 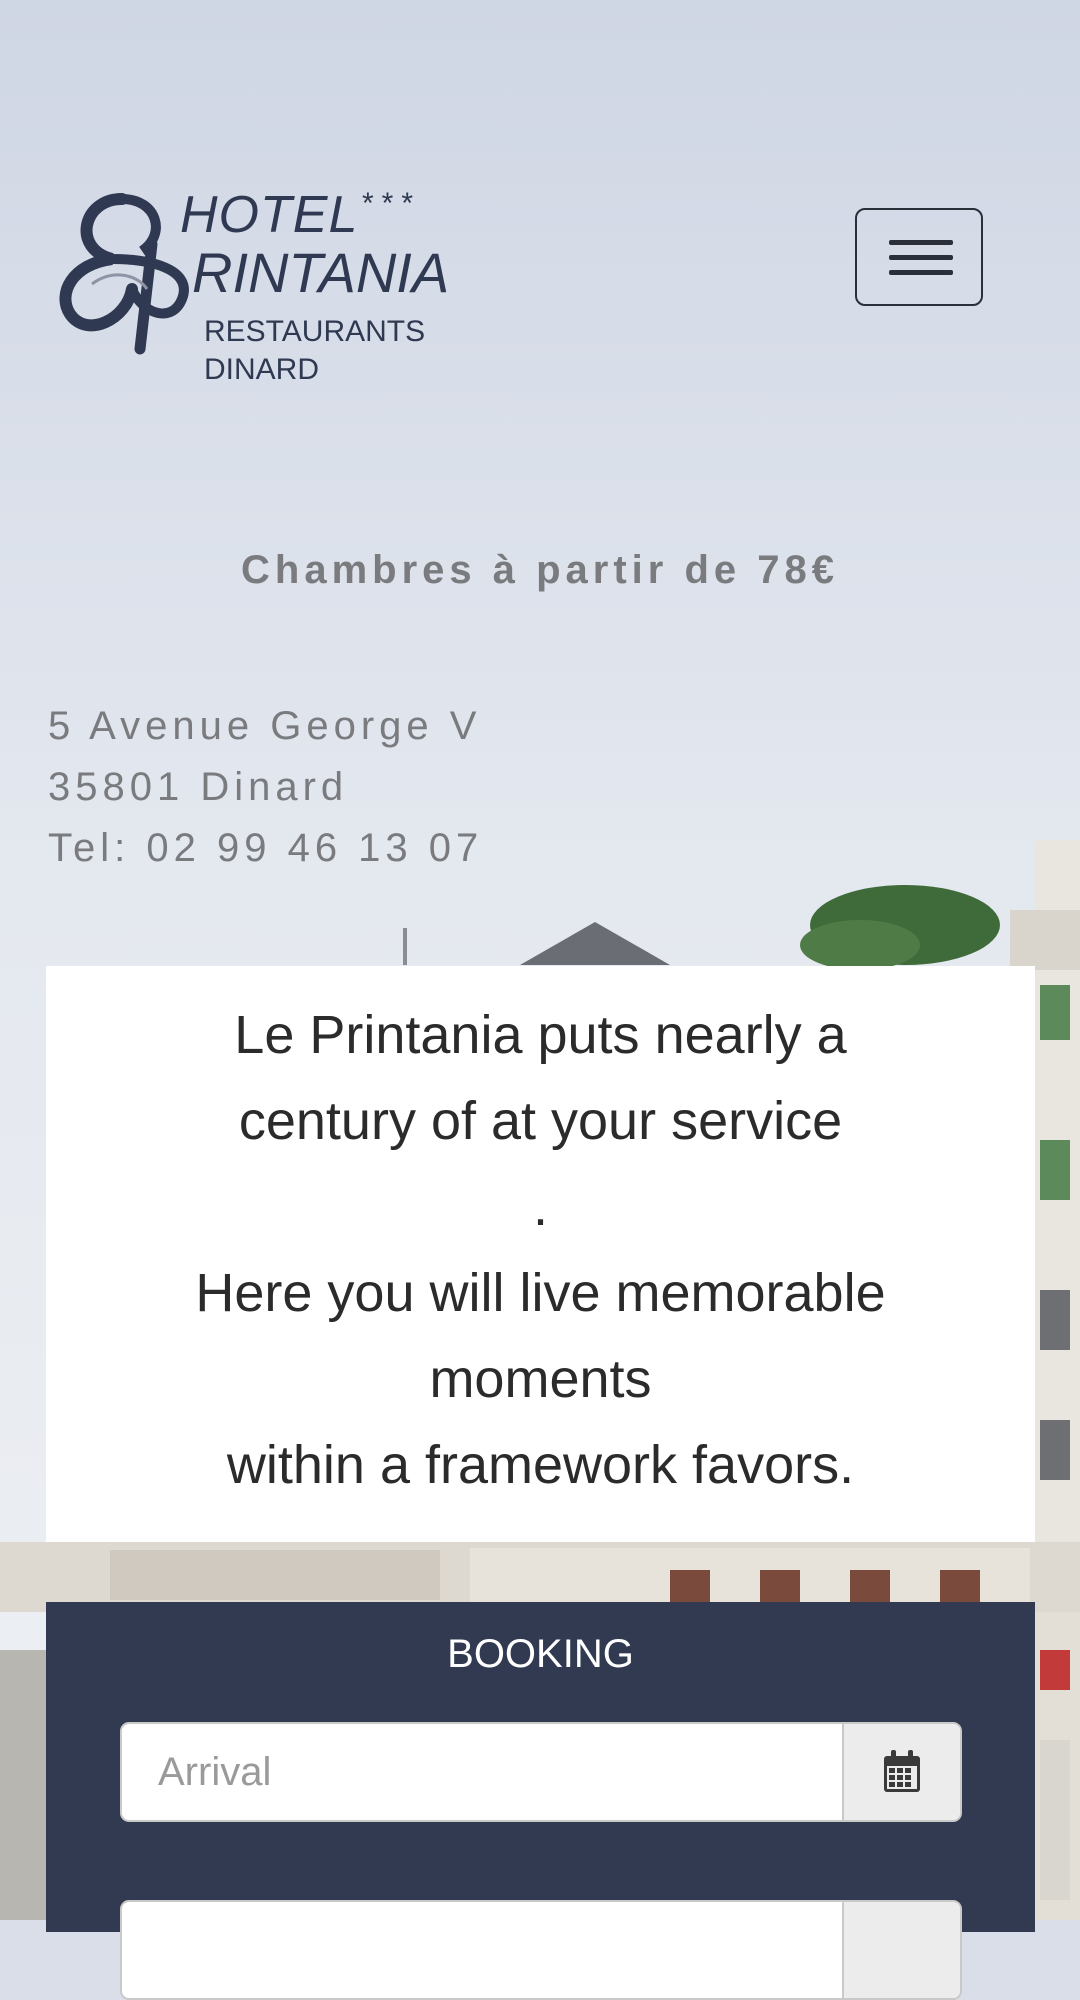 I want to click on departure-input, so click(x=483, y=1950).